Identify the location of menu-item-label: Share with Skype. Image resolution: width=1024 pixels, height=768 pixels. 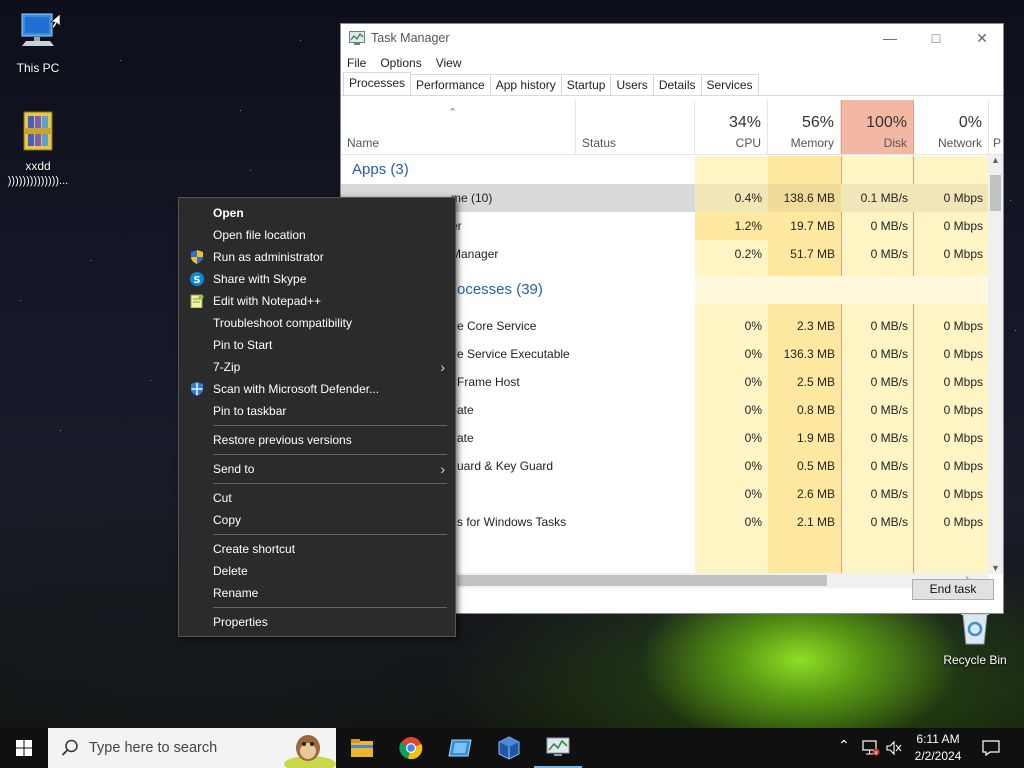
(260, 279).